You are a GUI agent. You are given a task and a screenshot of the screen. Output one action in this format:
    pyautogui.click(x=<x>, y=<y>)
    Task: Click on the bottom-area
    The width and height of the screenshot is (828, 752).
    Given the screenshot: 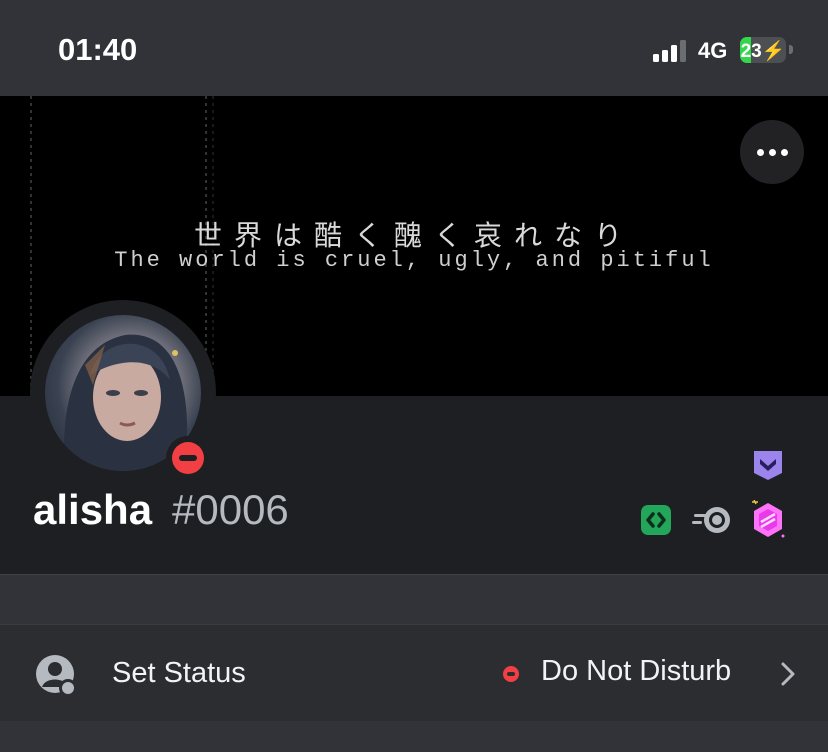 What is the action you would take?
    pyautogui.click(x=414, y=736)
    